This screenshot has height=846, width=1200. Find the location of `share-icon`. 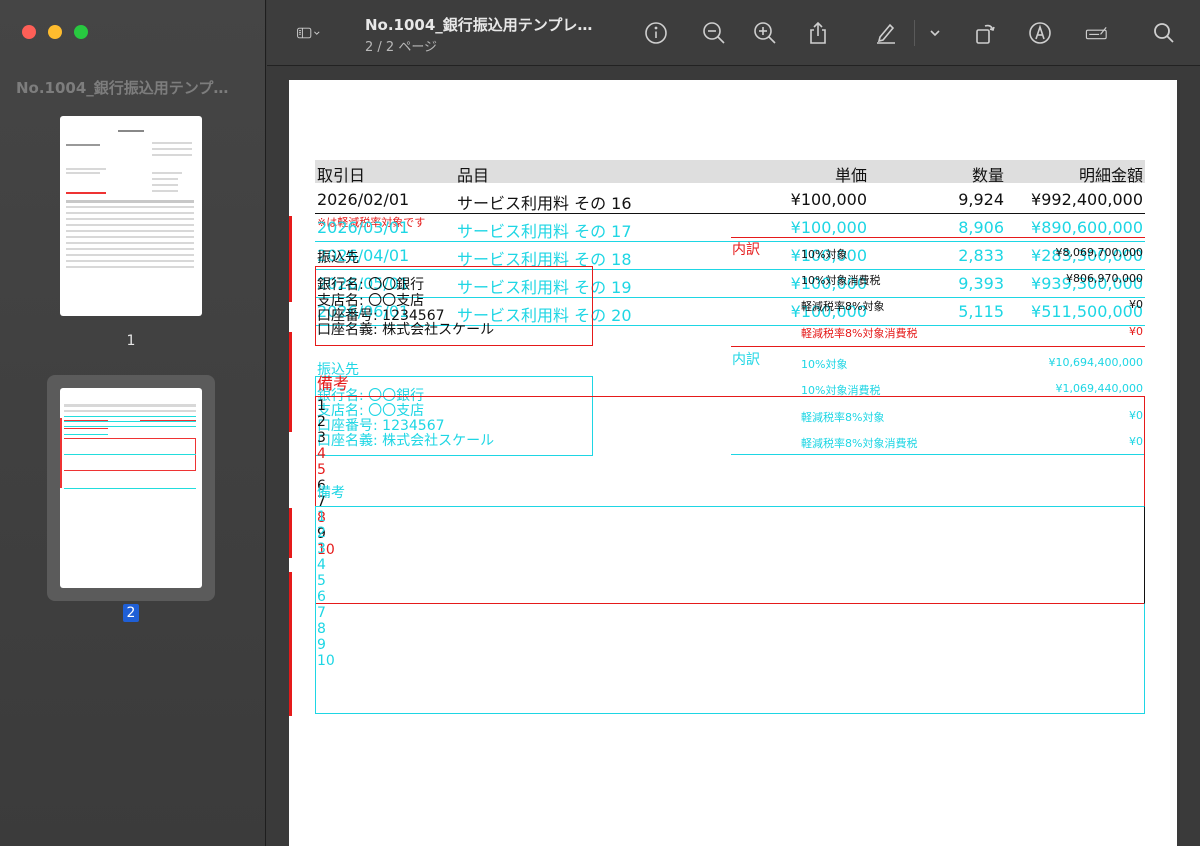

share-icon is located at coordinates (818, 33).